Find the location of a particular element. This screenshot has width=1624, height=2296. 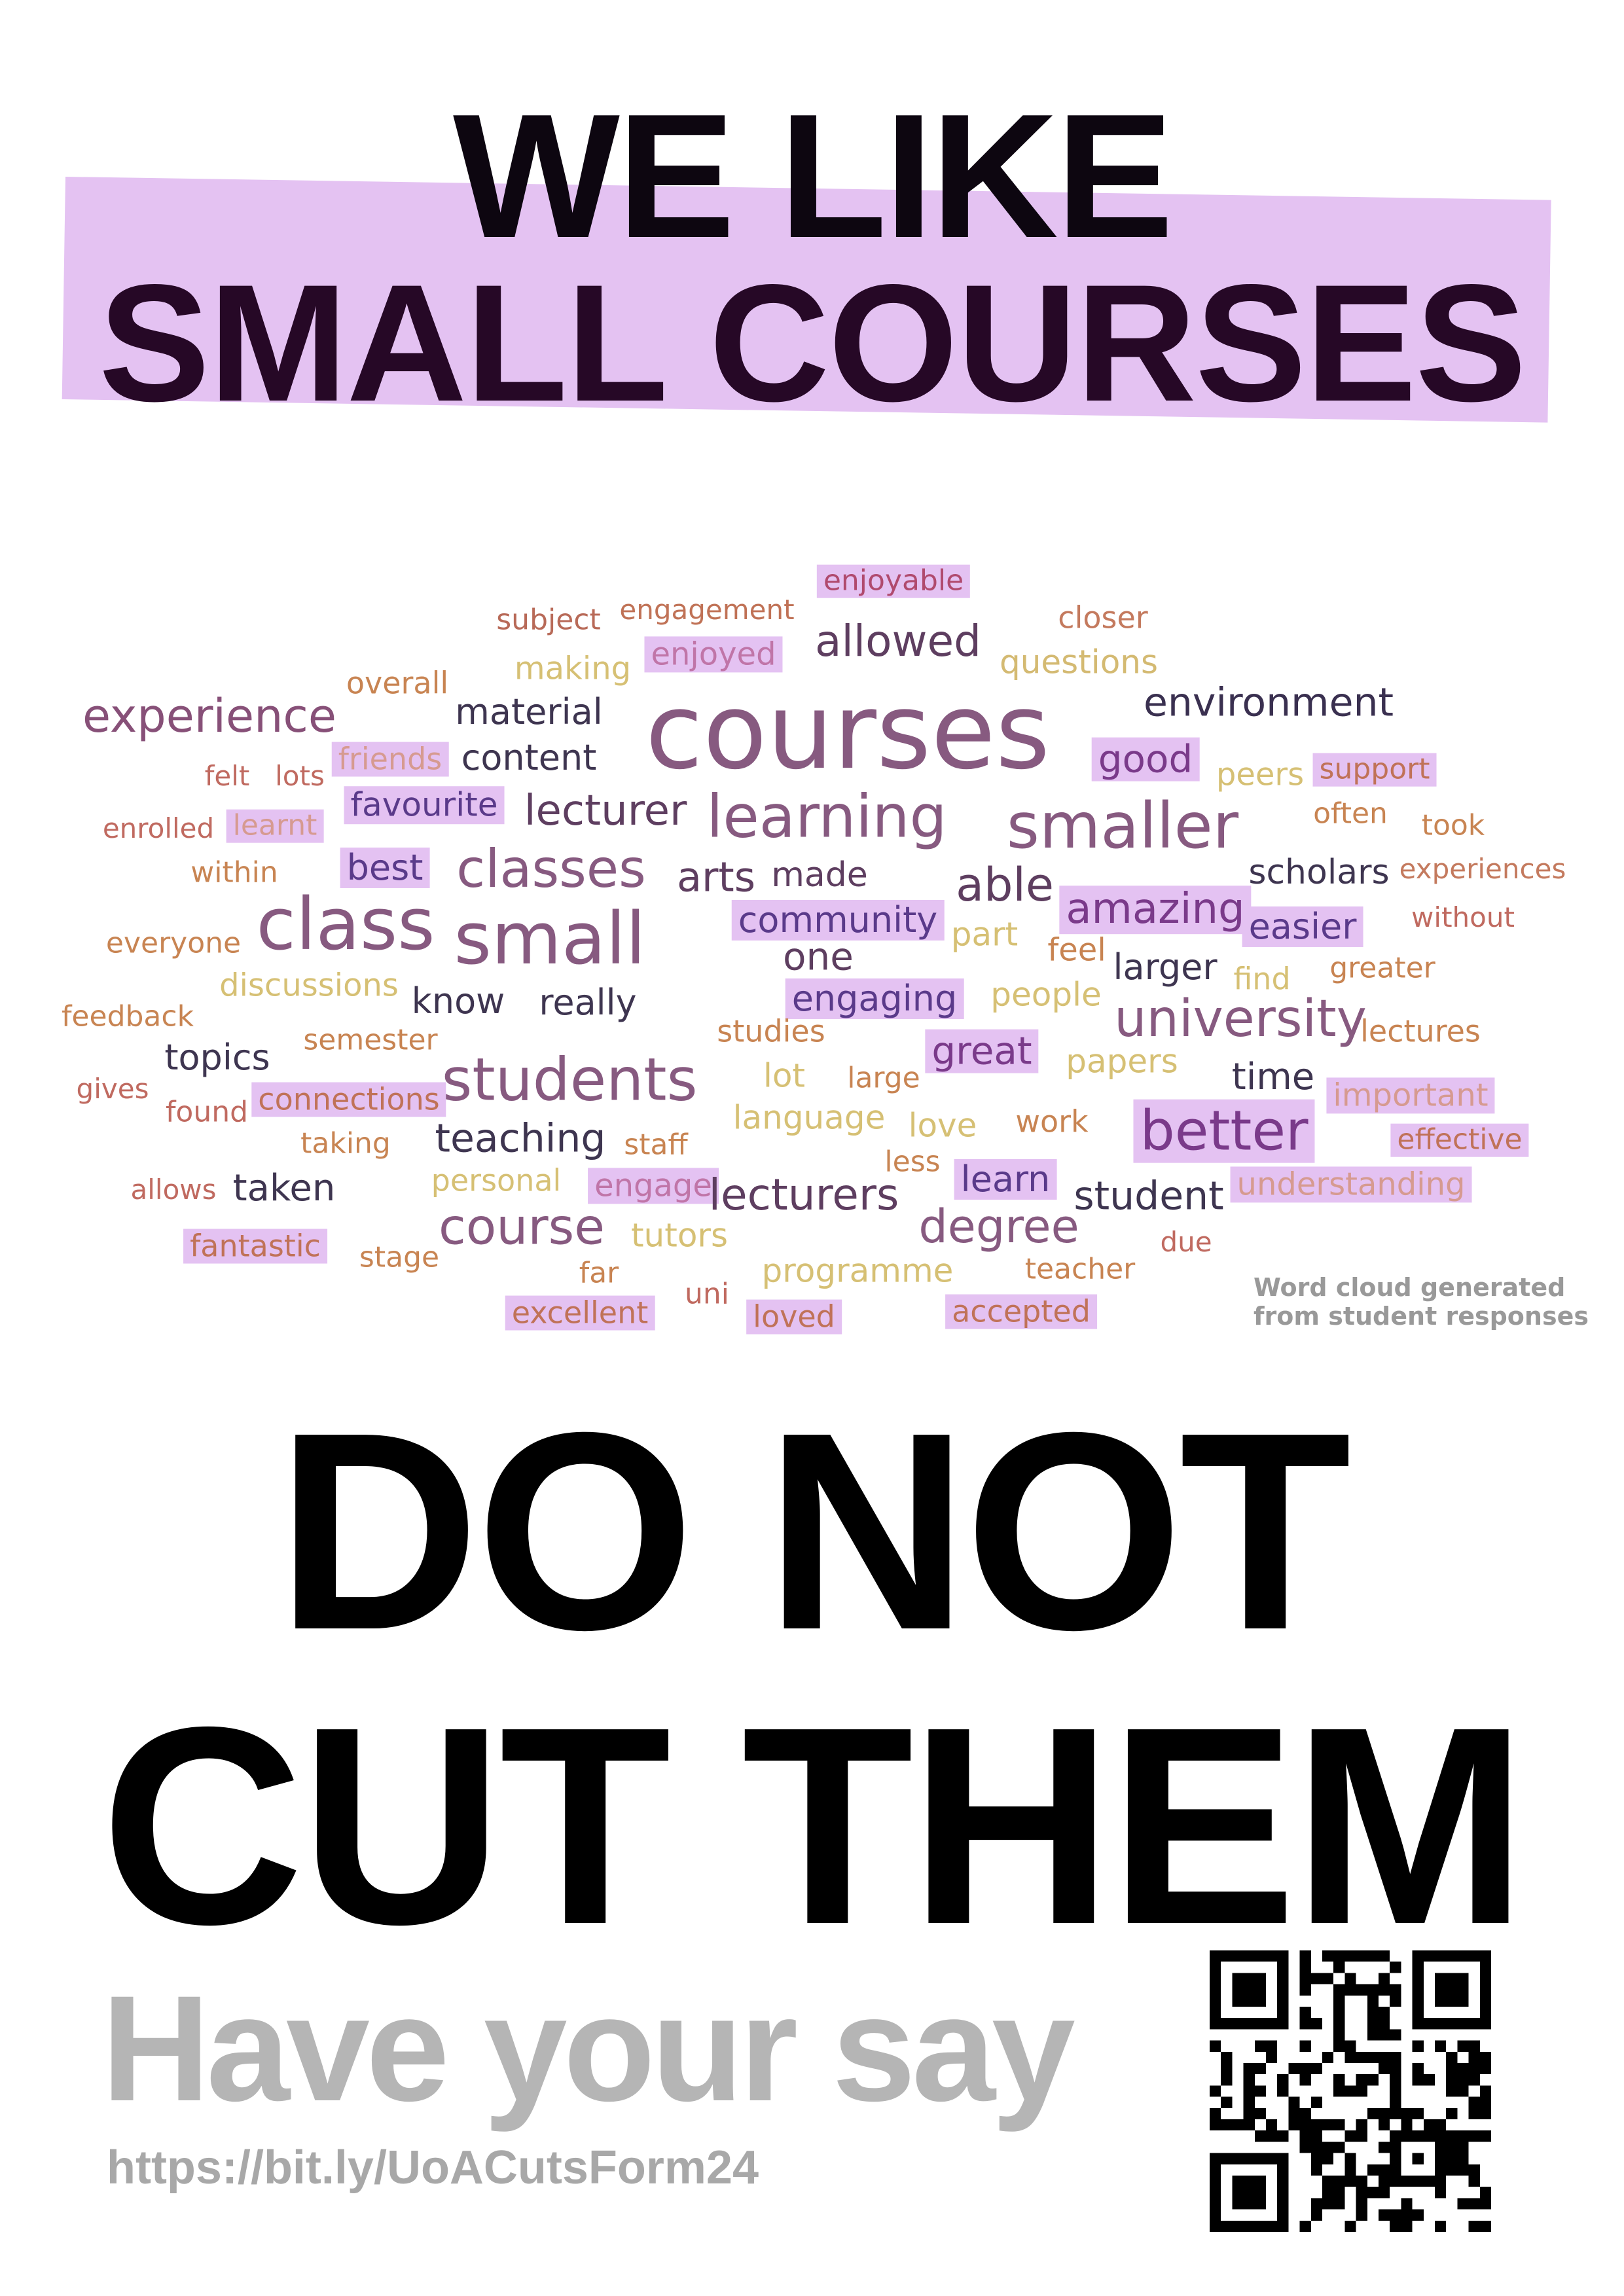

word-cloud-word: arts is located at coordinates (716, 877).